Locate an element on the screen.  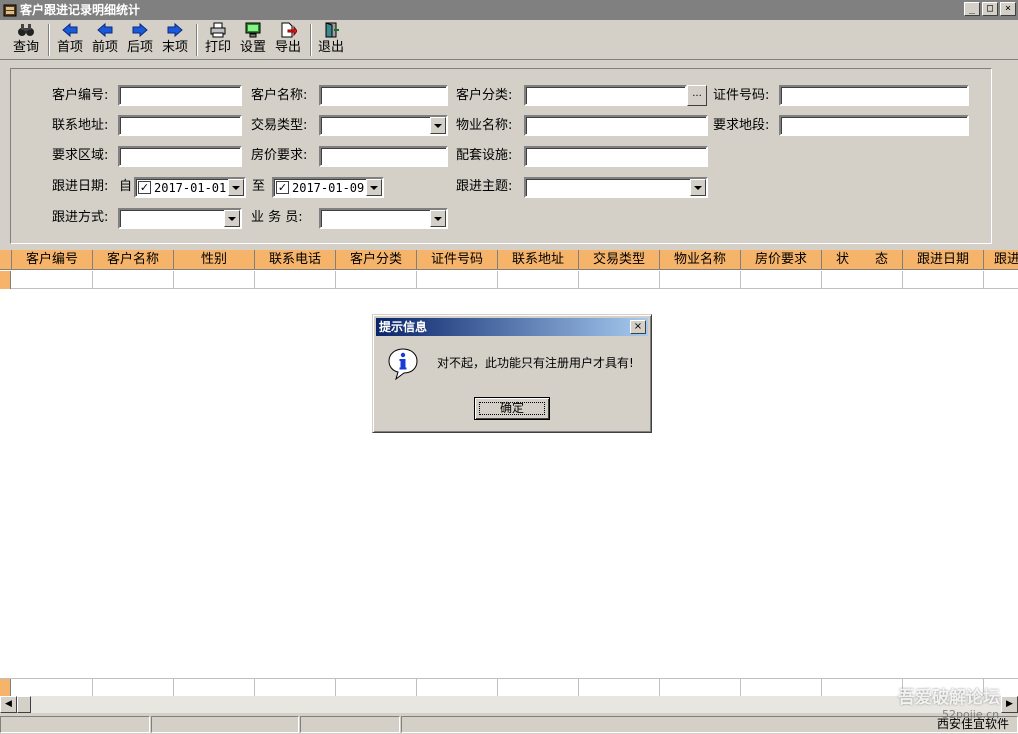
horizontal-scrollbar: ◀ ▶ is located at coordinates (509, 704).